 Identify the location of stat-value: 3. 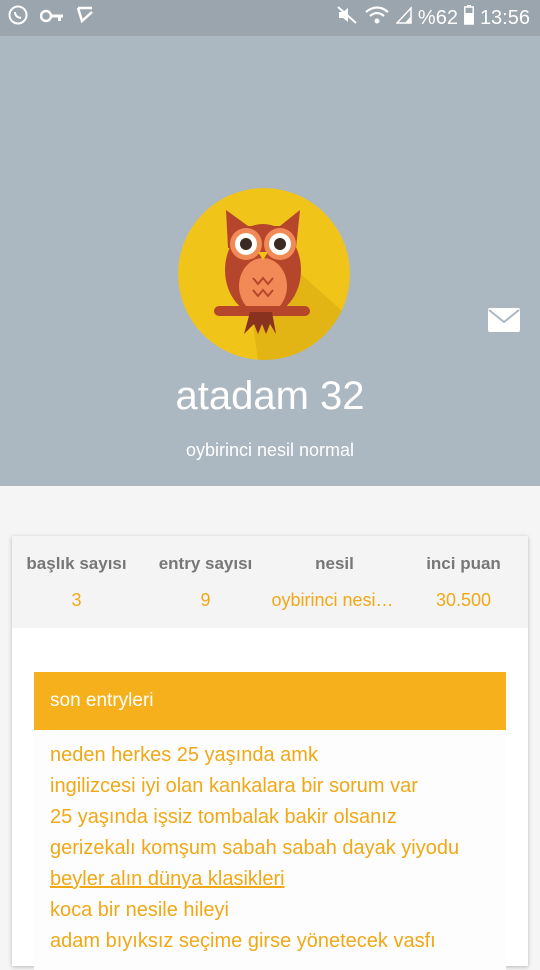
(76, 600).